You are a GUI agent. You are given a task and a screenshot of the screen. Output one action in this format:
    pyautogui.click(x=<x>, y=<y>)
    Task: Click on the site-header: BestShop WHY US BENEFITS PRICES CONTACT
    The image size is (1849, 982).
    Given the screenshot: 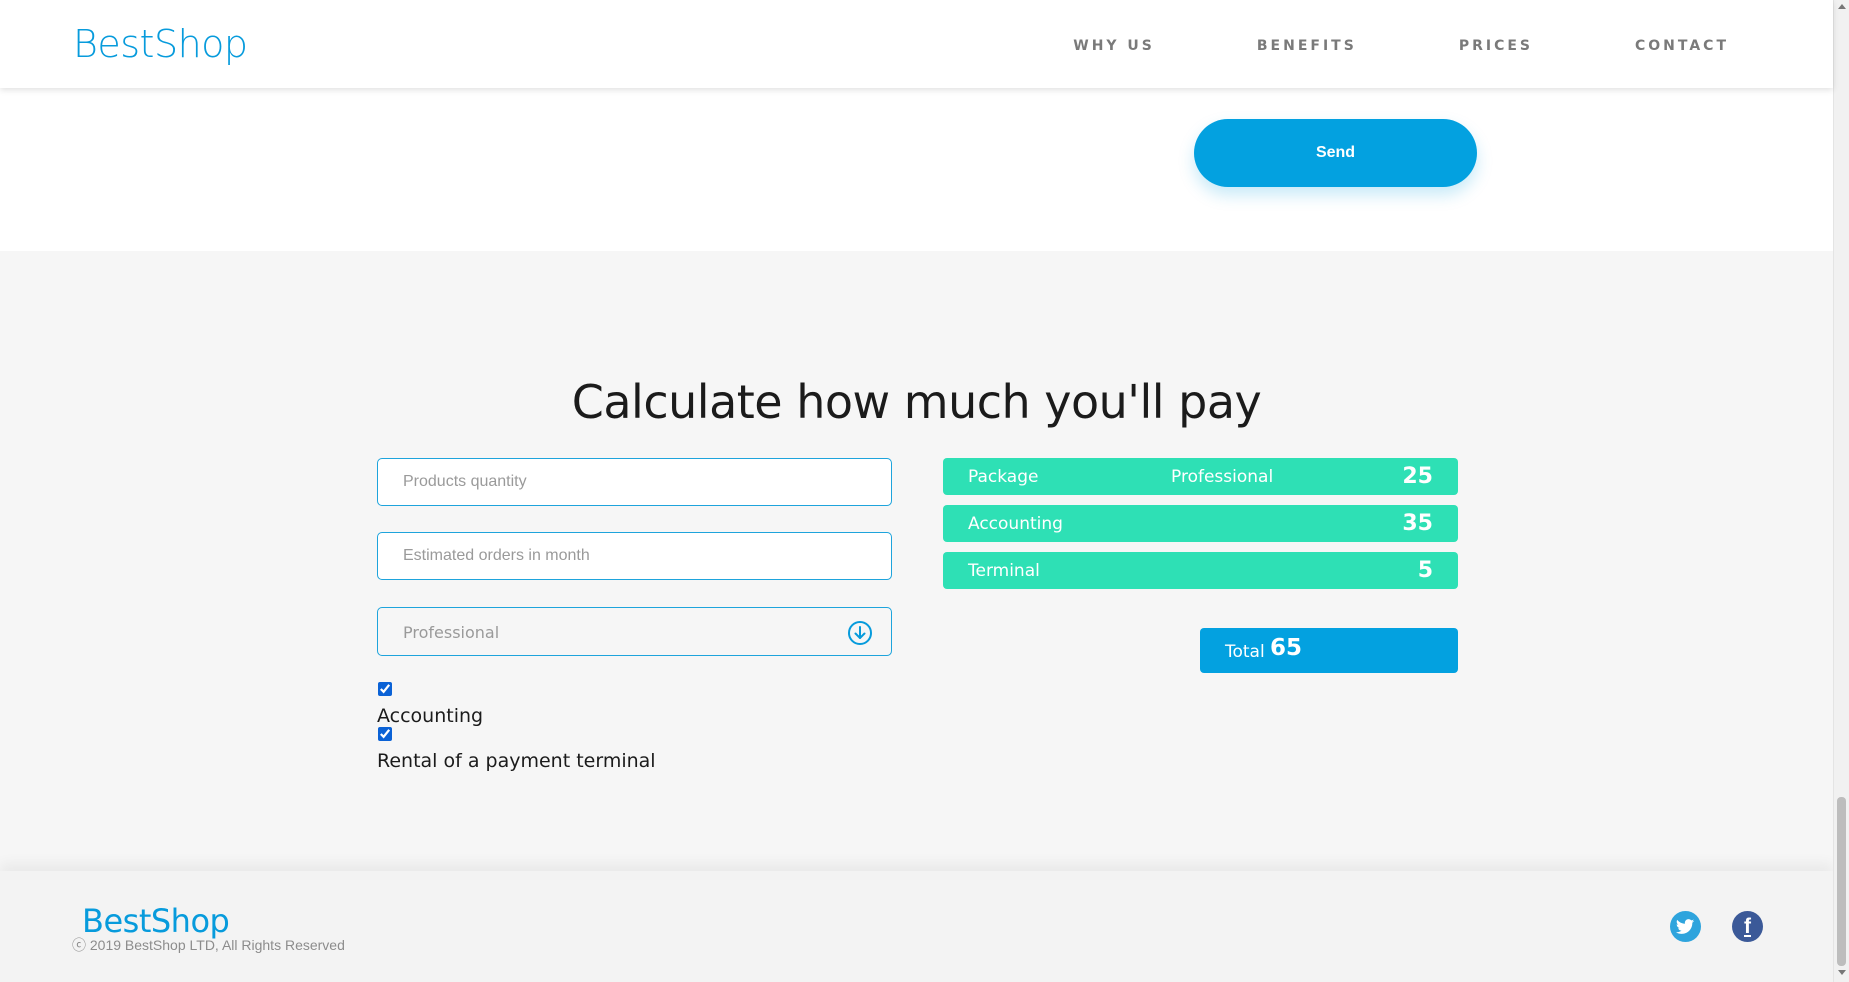 What is the action you would take?
    pyautogui.click(x=916, y=44)
    